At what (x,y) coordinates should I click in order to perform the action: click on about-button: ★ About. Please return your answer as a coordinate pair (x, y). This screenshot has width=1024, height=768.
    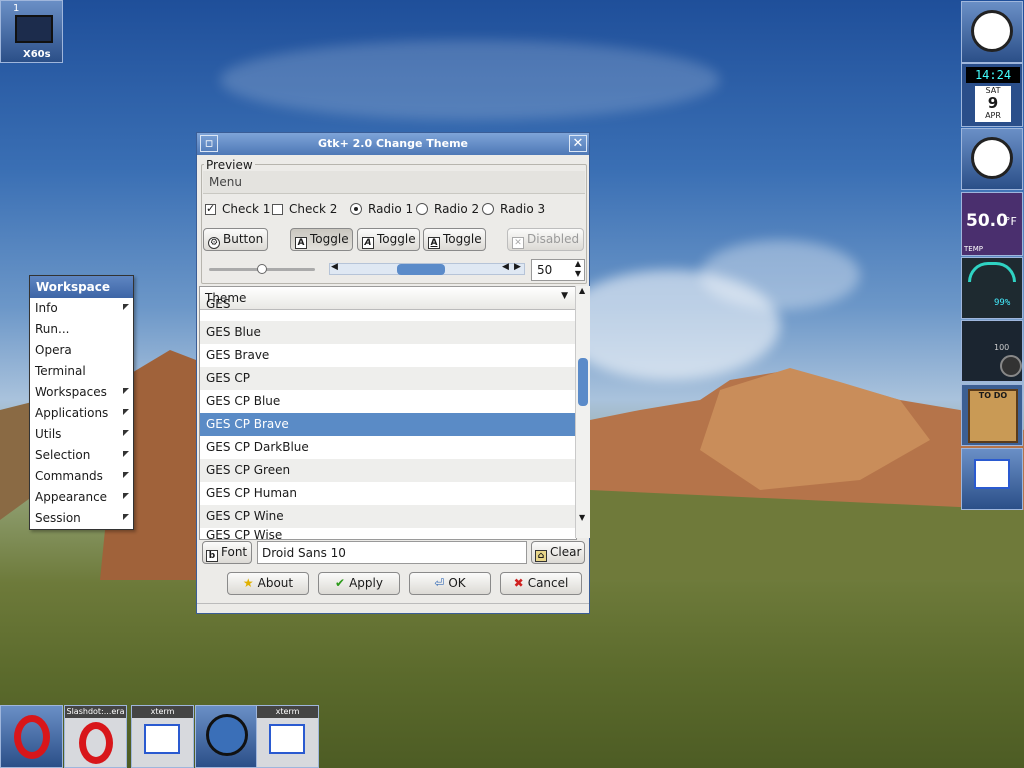
    Looking at the image, I should click on (268, 583).